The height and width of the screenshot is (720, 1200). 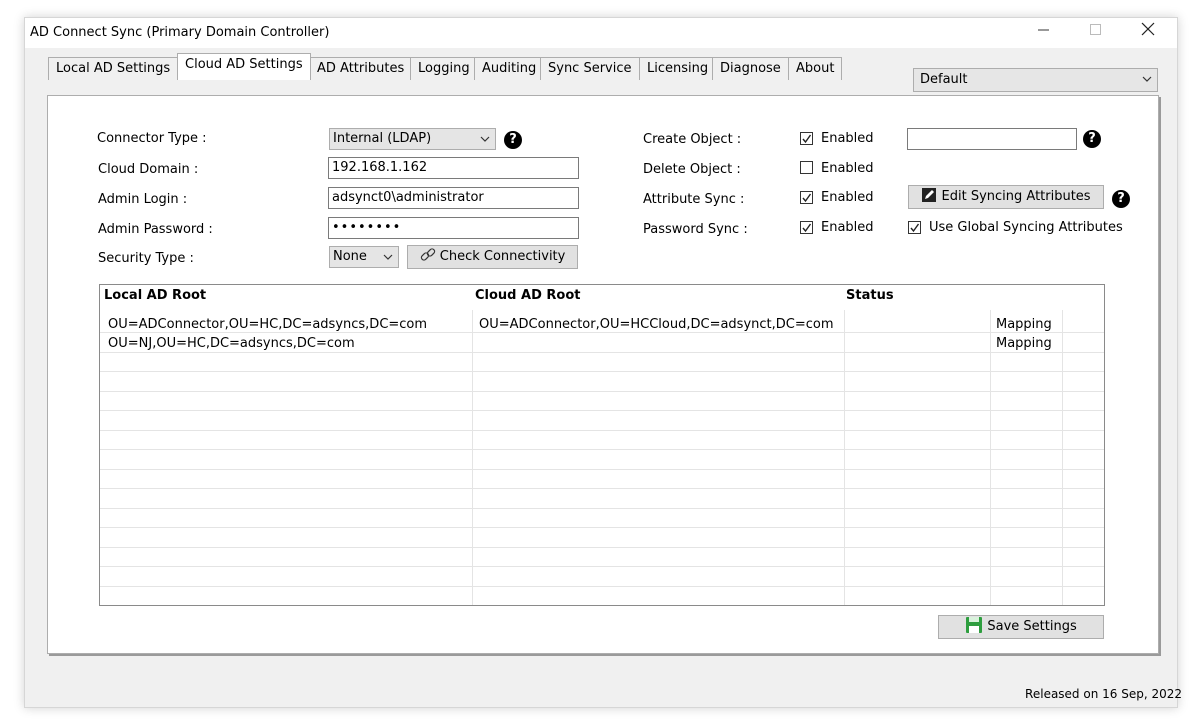 I want to click on create-object-help-icon: ?, so click(x=1092, y=139).